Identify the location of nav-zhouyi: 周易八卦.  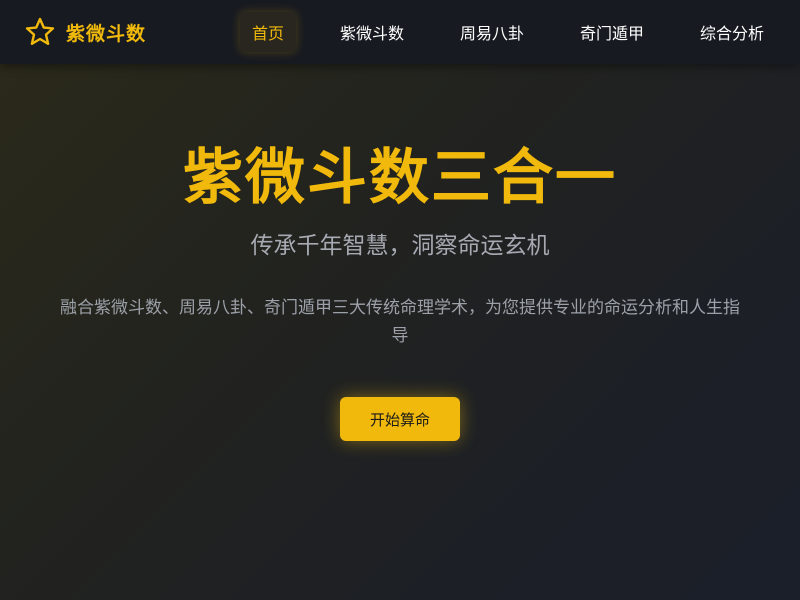
(492, 32).